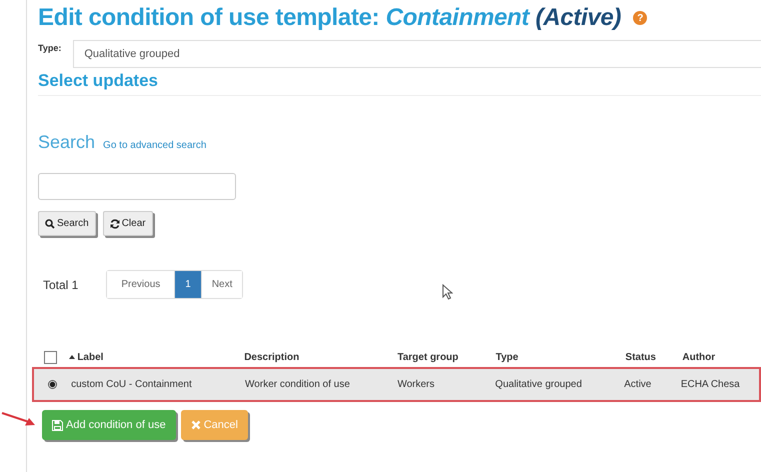  What do you see at coordinates (427, 357) in the screenshot?
I see `column-header: Target group` at bounding box center [427, 357].